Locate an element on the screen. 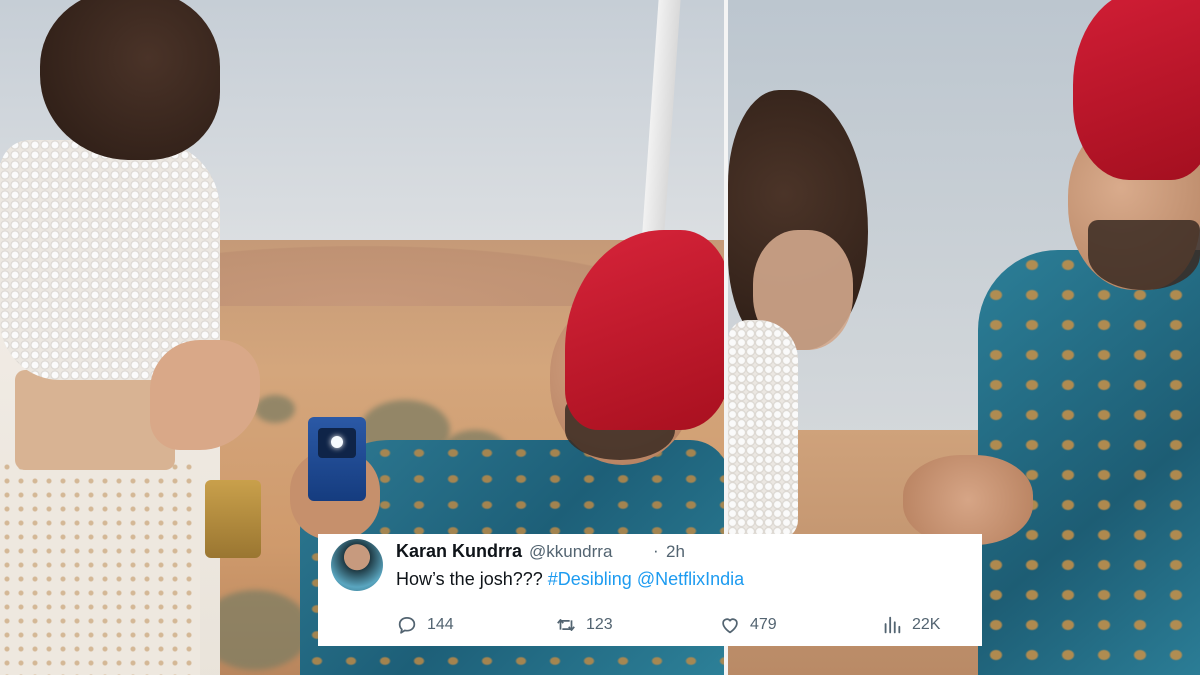 The width and height of the screenshot is (1200, 675). ring-stone is located at coordinates (337, 442).